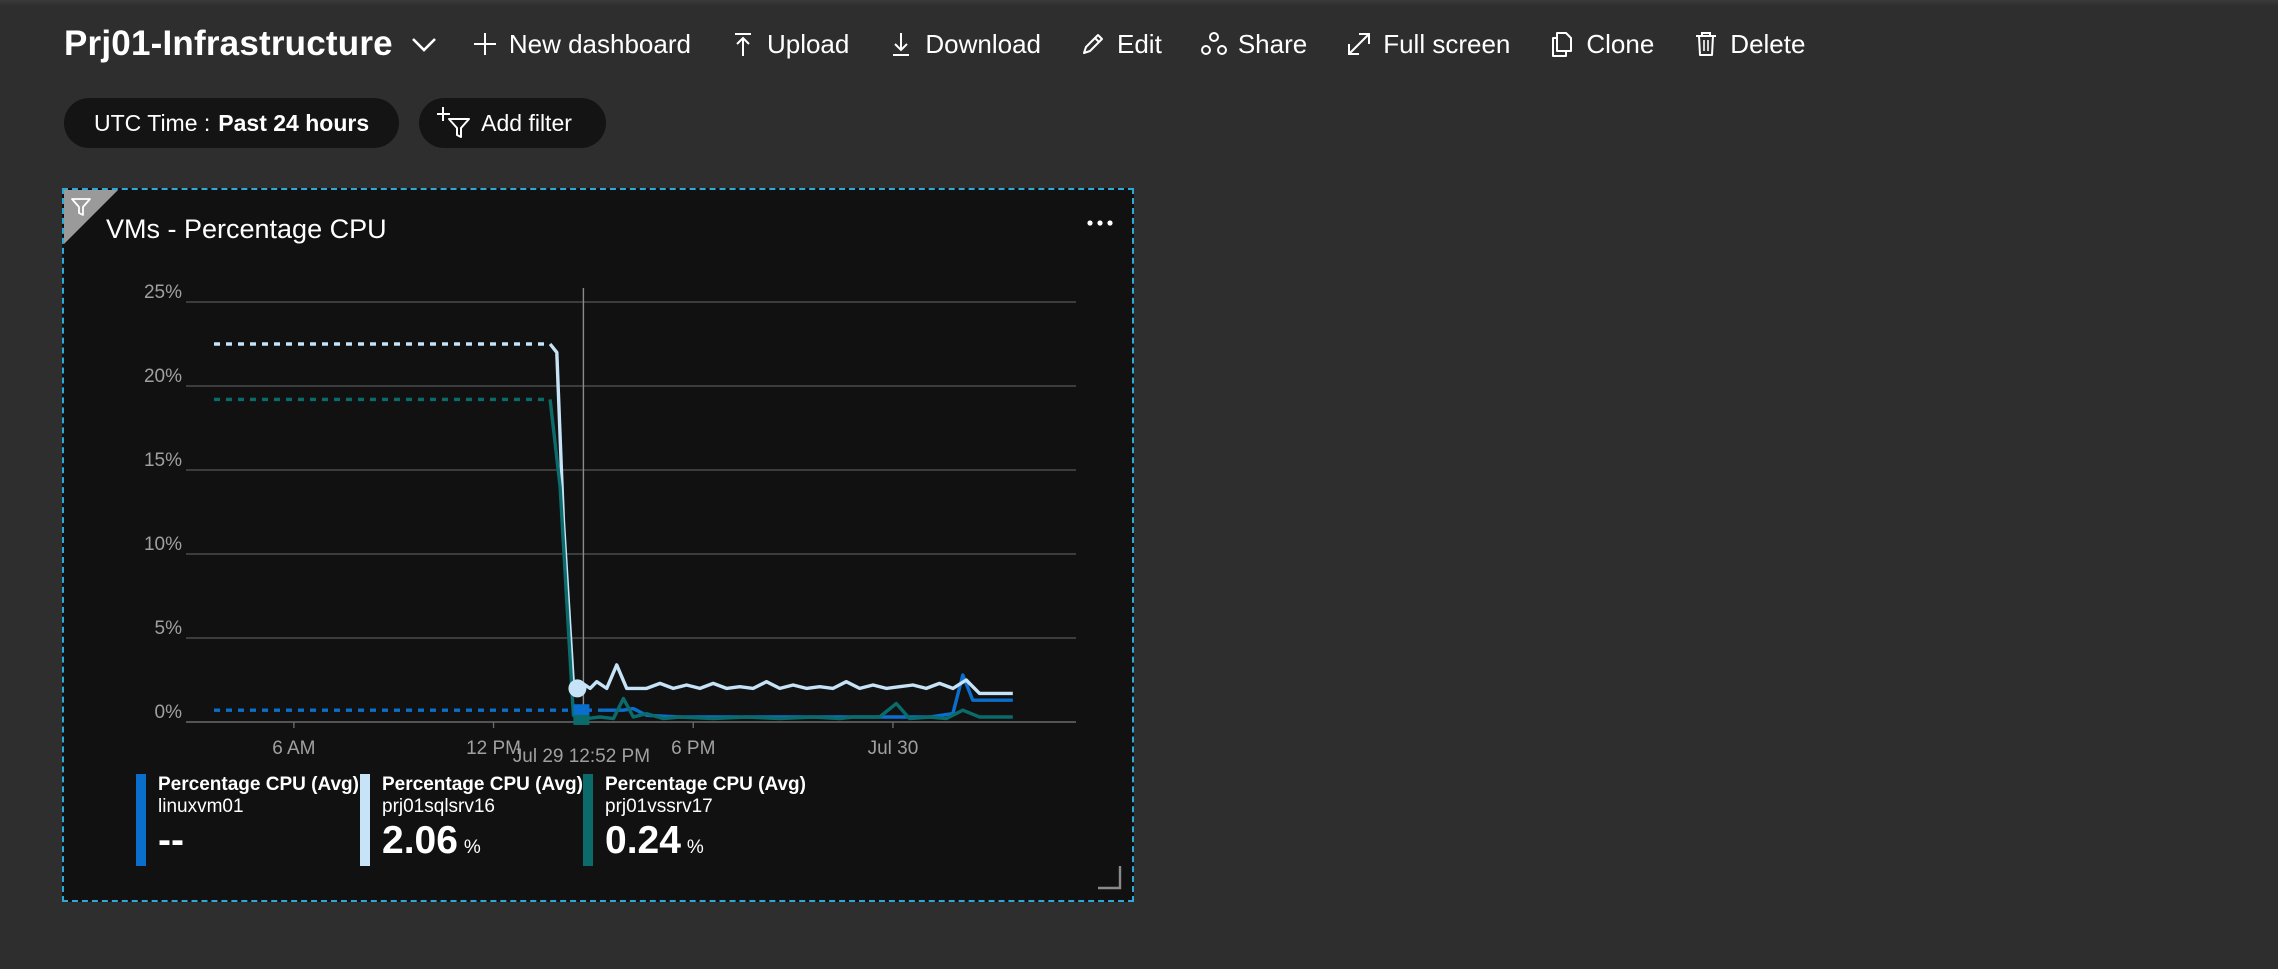  What do you see at coordinates (163, 460) in the screenshot?
I see `y-tick-label: 15%` at bounding box center [163, 460].